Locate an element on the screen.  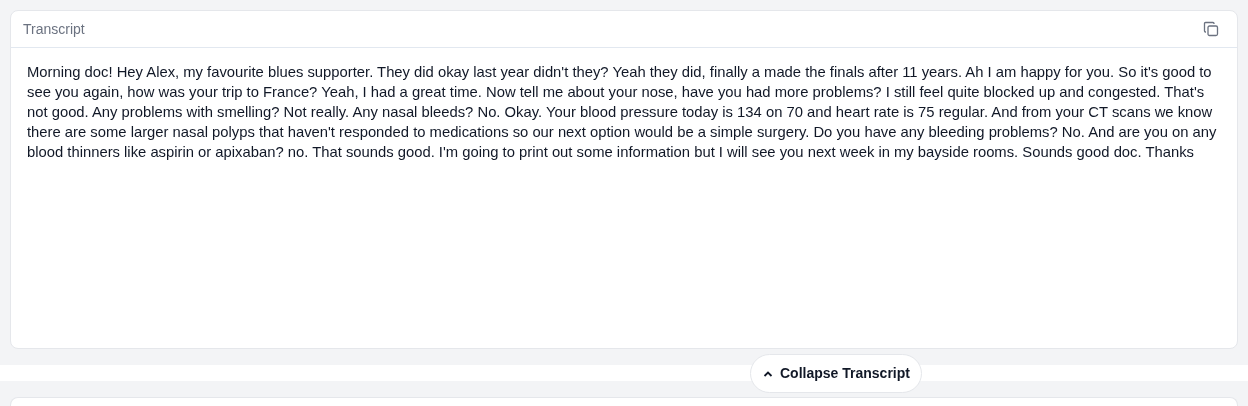
collapse-transcript-button: Collapse Transcript is located at coordinates (836, 373).